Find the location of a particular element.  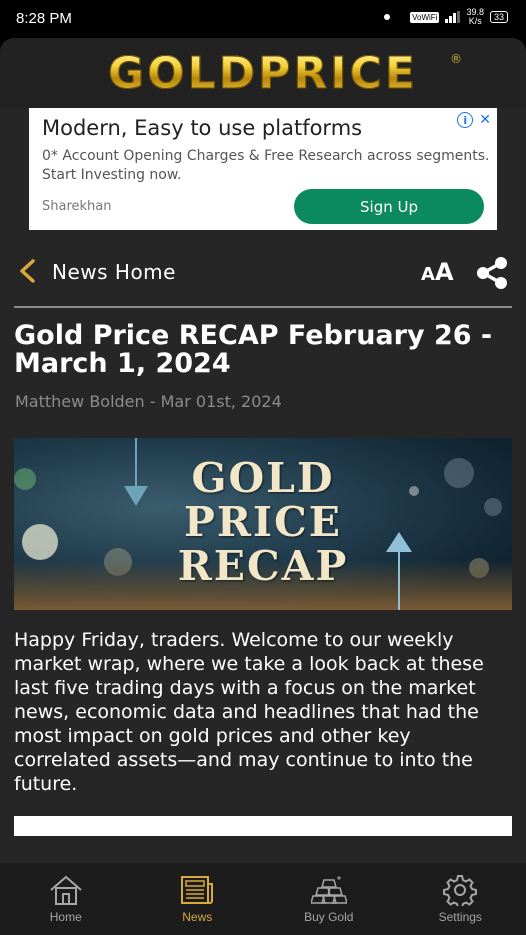

news-icon is located at coordinates (197, 890).